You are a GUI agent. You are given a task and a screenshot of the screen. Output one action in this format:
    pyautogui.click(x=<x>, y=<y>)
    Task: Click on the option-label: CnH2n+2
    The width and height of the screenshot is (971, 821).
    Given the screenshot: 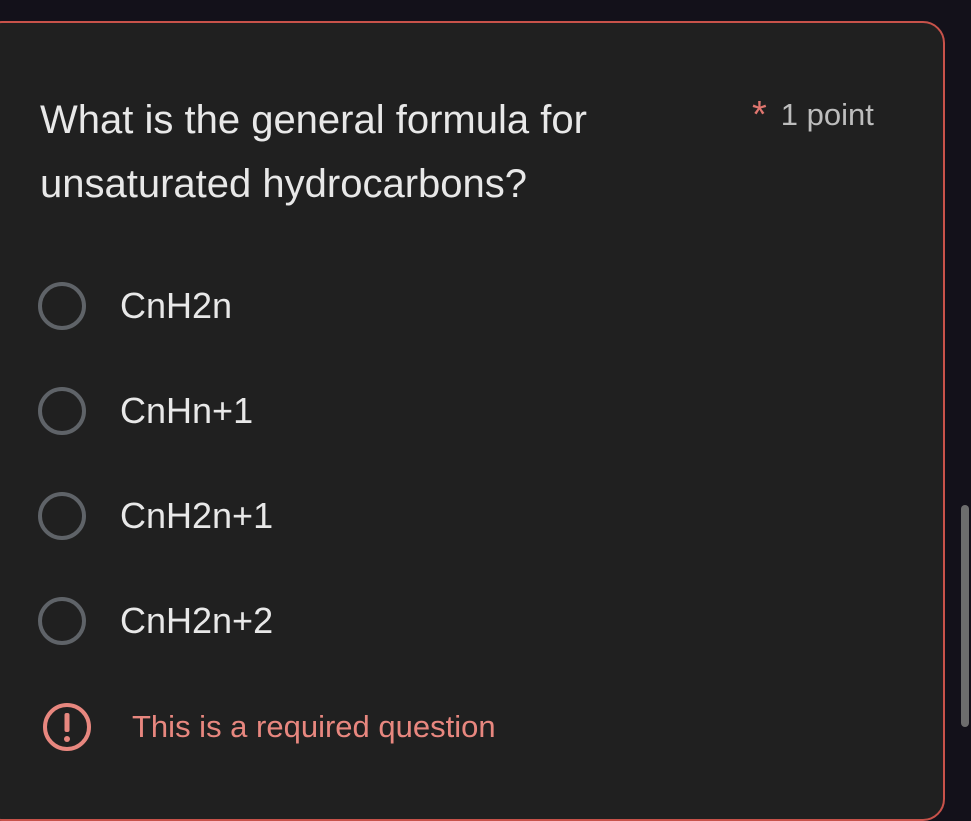 What is the action you would take?
    pyautogui.click(x=197, y=620)
    